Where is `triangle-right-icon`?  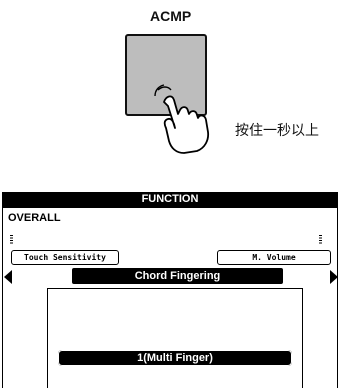
triangle-right-icon is located at coordinates (334, 277).